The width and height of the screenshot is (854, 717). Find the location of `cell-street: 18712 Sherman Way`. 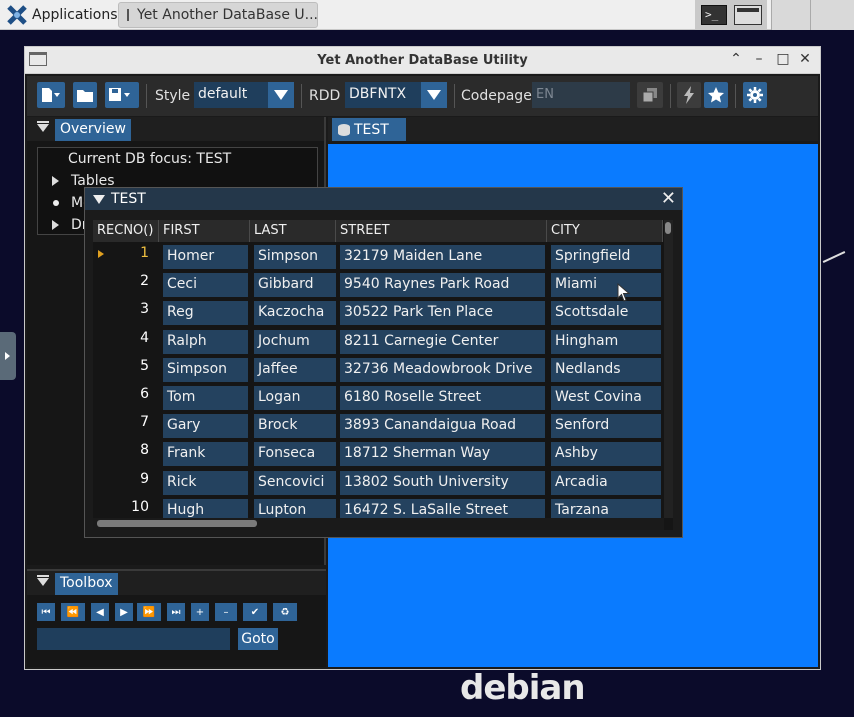

cell-street: 18712 Sherman Way is located at coordinates (442, 454).